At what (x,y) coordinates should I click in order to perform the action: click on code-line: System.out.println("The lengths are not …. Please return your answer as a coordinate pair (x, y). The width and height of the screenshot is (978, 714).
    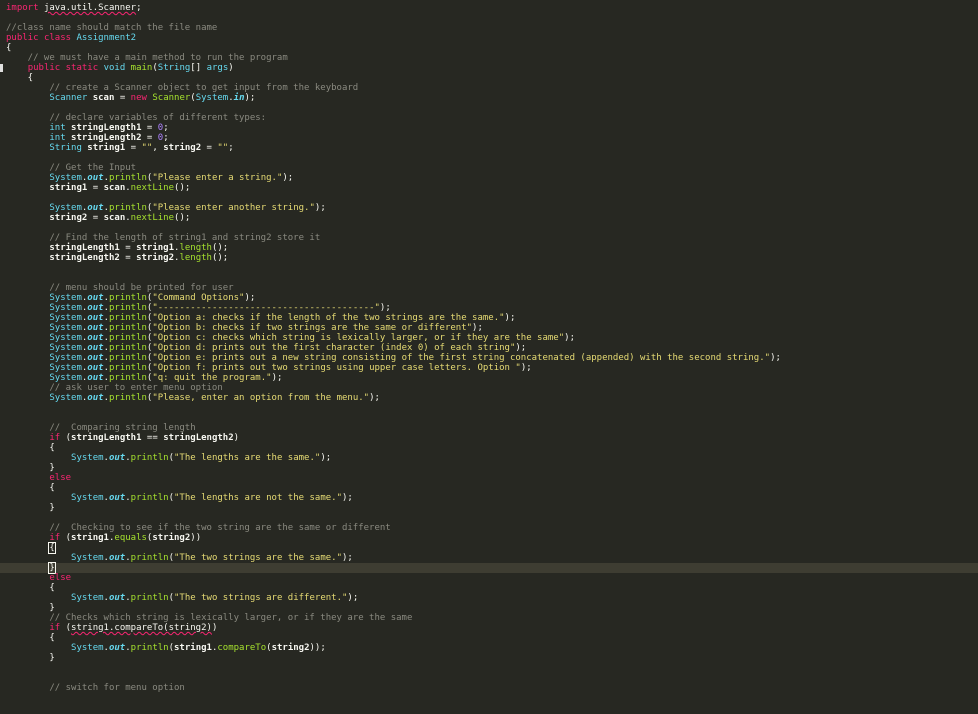
    Looking at the image, I should click on (489, 498).